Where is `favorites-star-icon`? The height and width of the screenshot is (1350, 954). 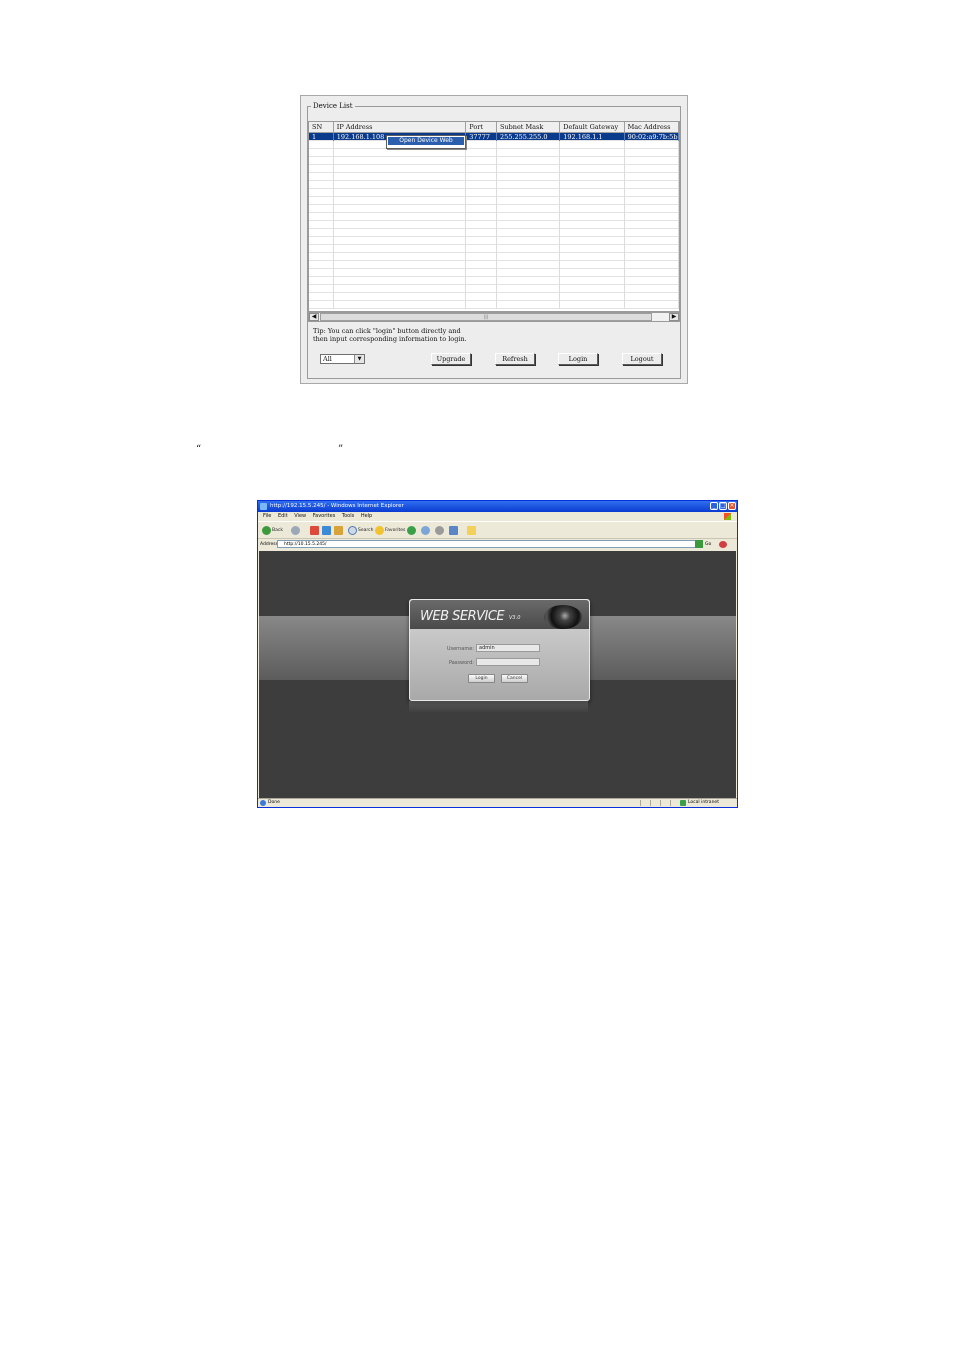 favorites-star-icon is located at coordinates (379, 530).